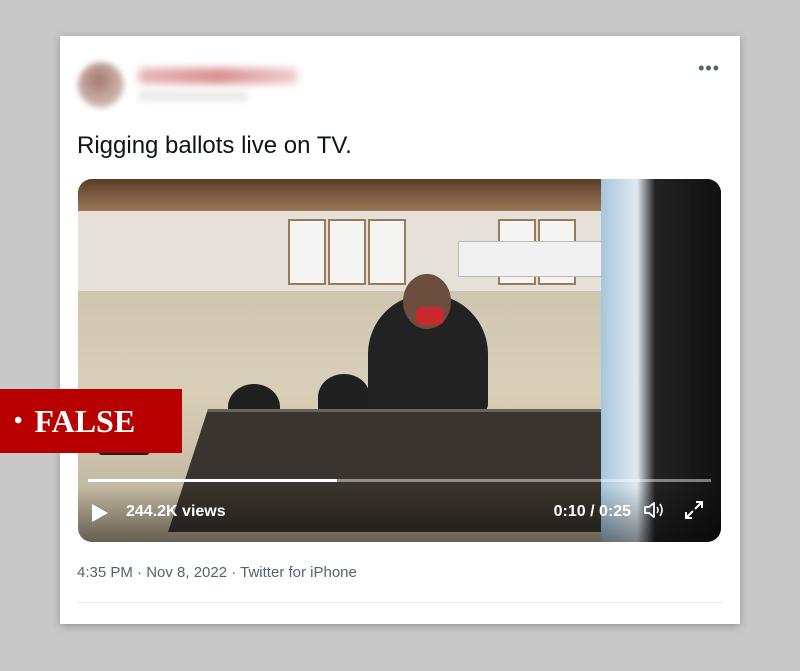 Image resolution: width=800 pixels, height=671 pixels. What do you see at coordinates (198, 86) in the screenshot?
I see `author-header` at bounding box center [198, 86].